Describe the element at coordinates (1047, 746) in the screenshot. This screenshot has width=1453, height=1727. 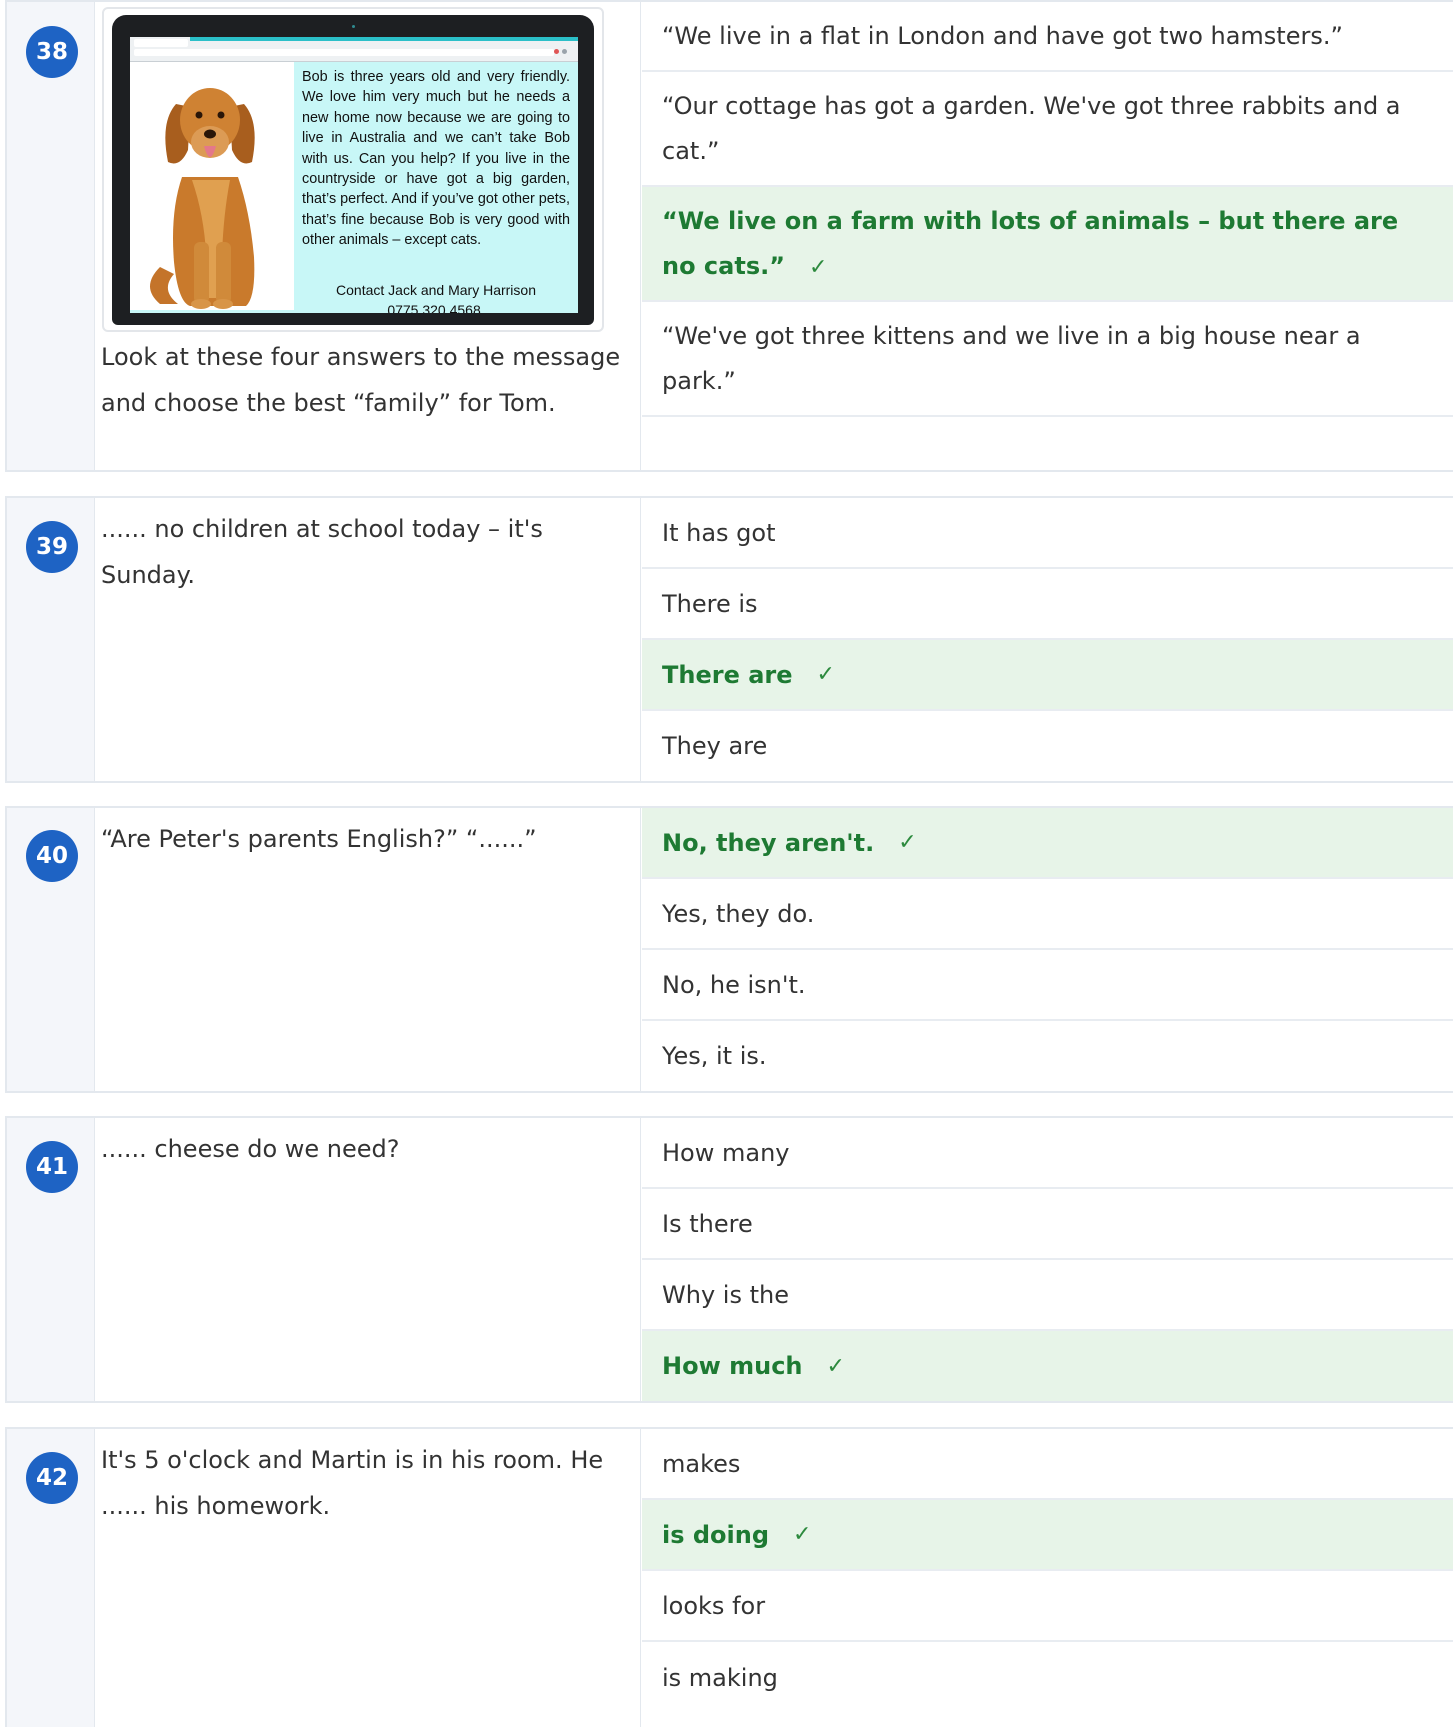
I see `answer-option: They are` at that location.